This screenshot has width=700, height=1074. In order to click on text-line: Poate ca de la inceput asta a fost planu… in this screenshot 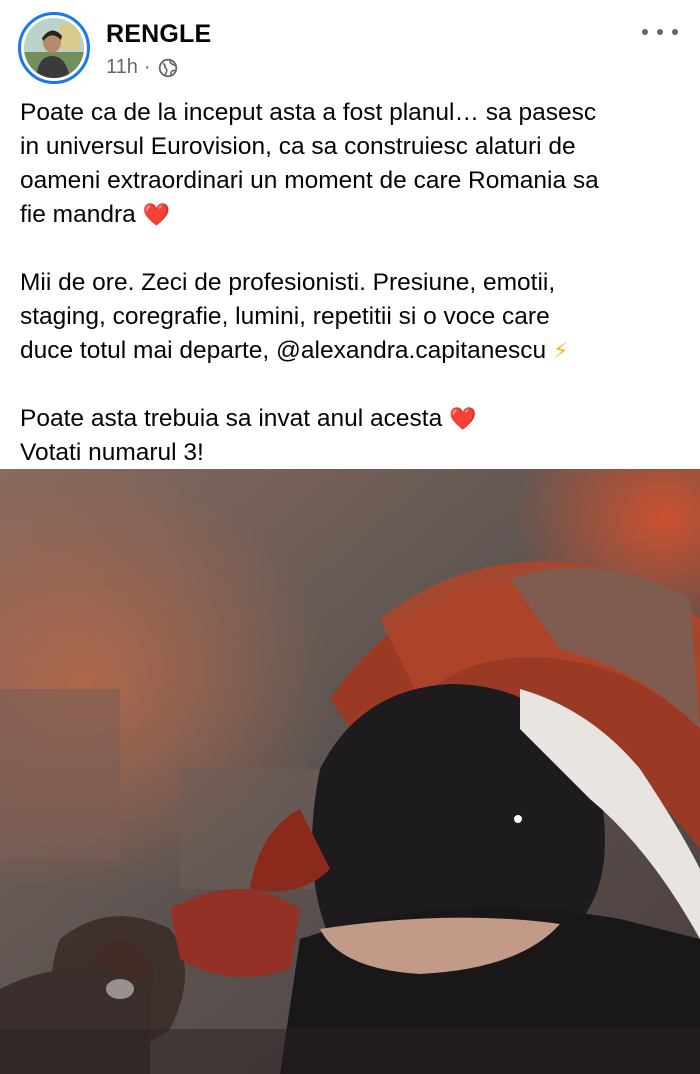, I will do `click(308, 112)`.